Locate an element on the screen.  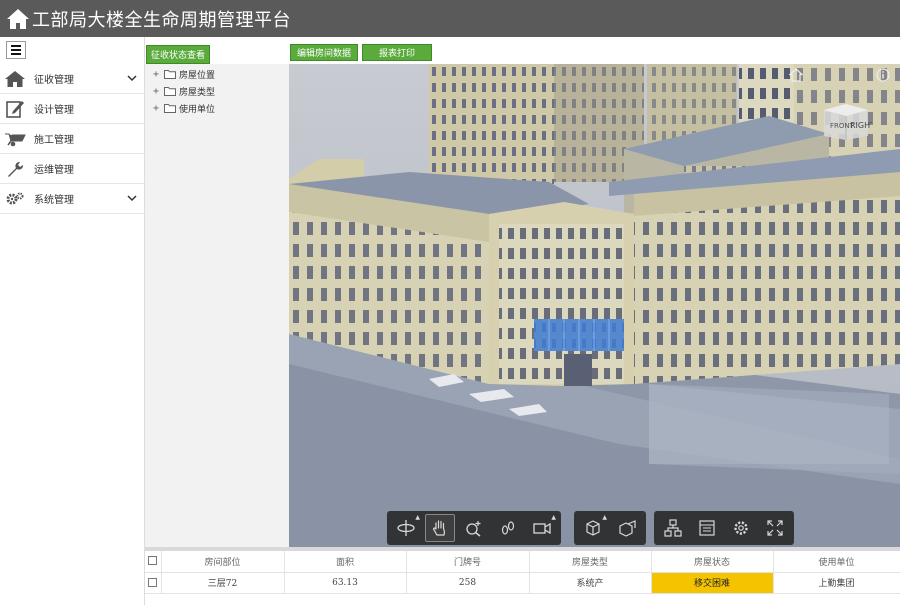
cell-area: 63.13 is located at coordinates (345, 583).